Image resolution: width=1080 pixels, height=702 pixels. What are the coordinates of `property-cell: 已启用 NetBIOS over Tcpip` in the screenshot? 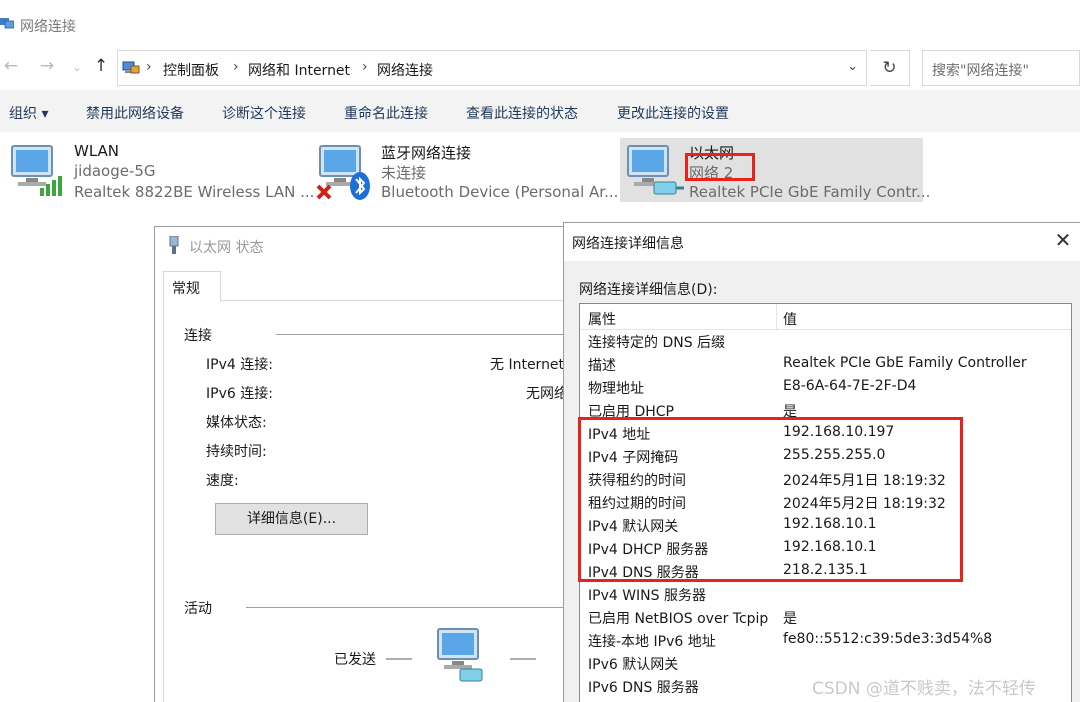 It's located at (678, 619).